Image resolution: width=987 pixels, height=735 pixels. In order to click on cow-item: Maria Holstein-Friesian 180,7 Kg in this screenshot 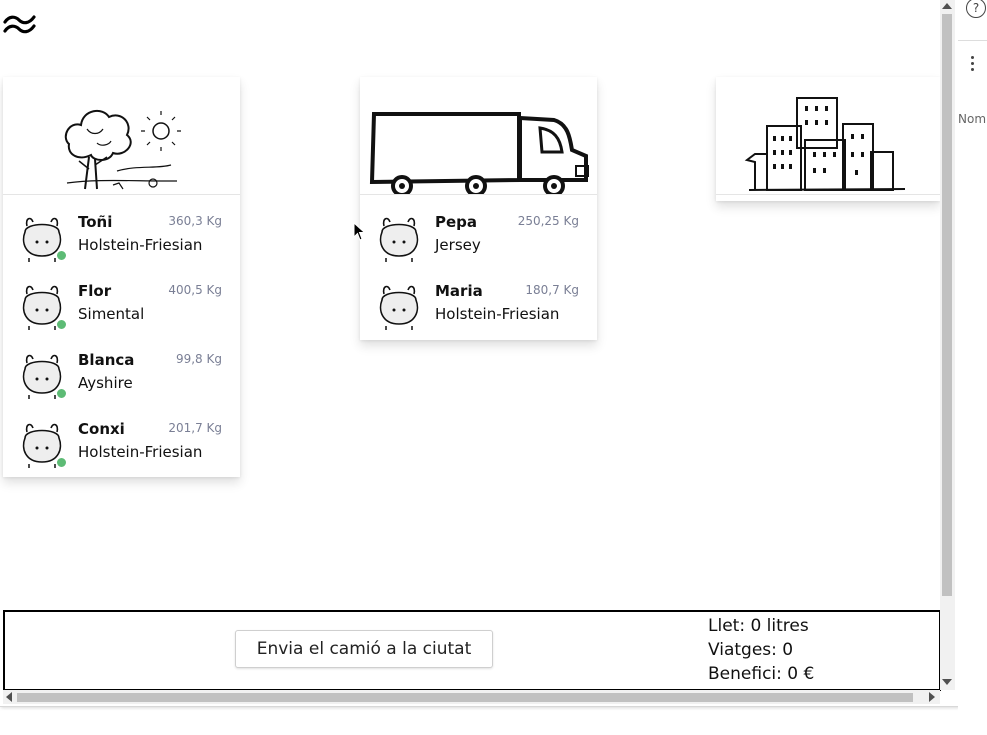, I will do `click(478, 298)`.